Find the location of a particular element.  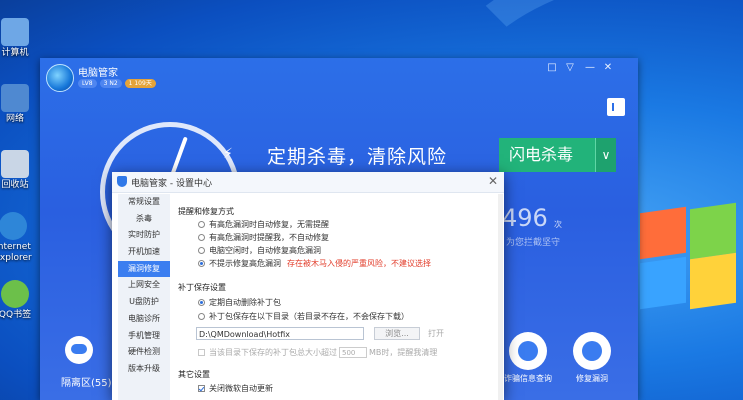

radio-label: 电脑空闲时，自动修复高危漏洞 is located at coordinates (265, 250).